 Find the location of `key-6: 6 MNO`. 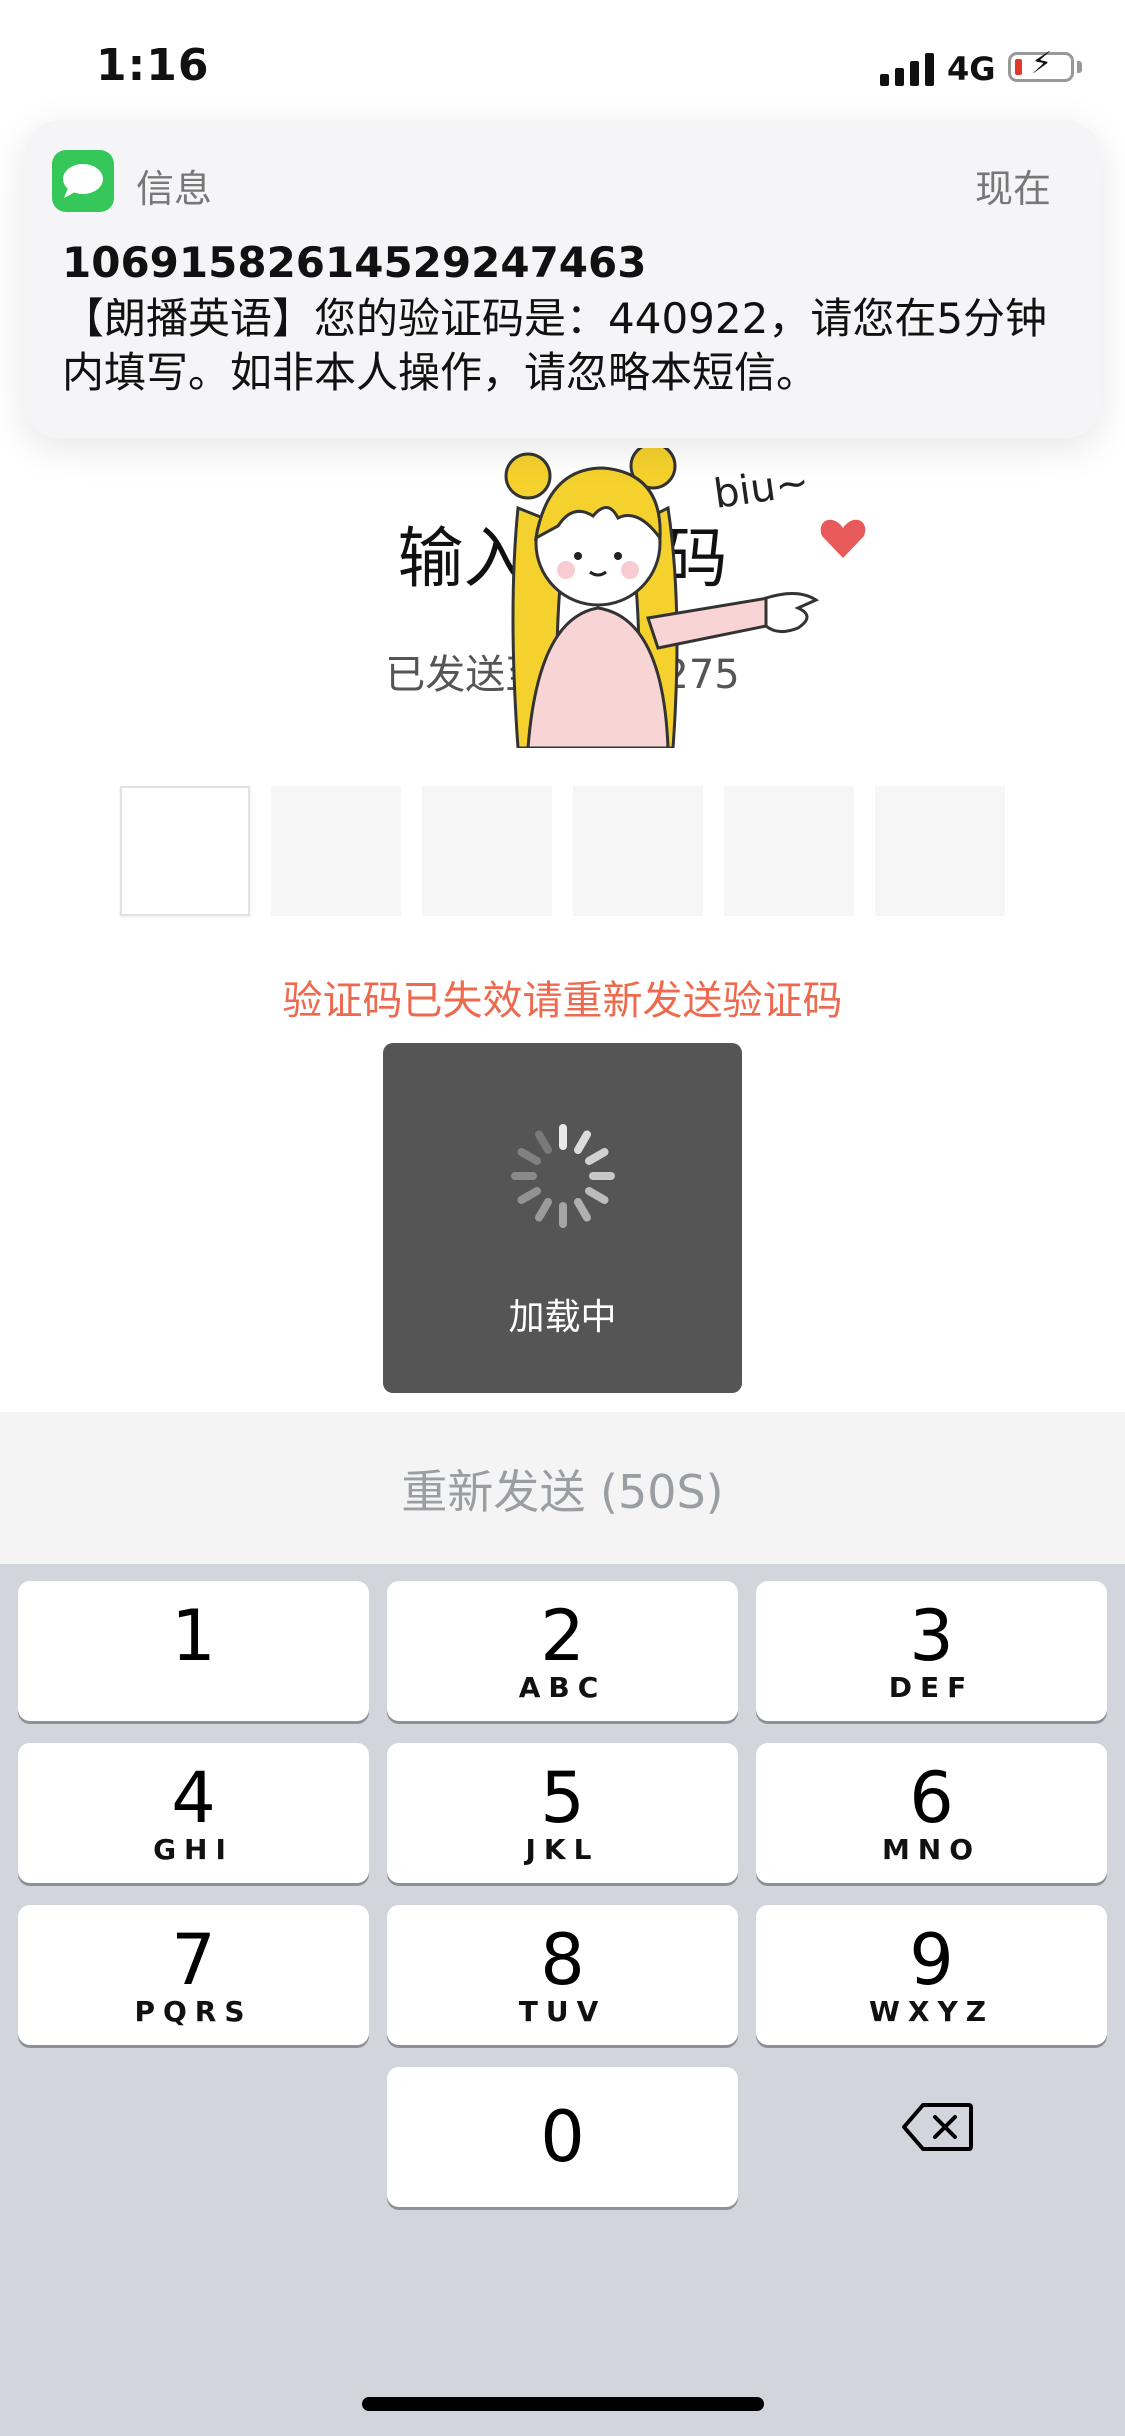

key-6: 6 MNO is located at coordinates (931, 1813).